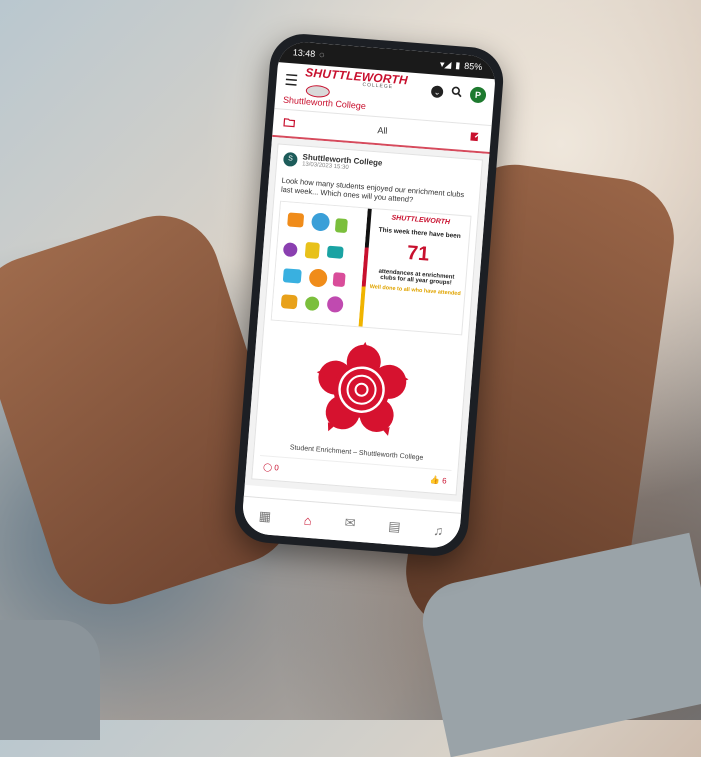 Image resolution: width=701 pixels, height=757 pixels. Describe the element at coordinates (445, 64) in the screenshot. I see `signal-icon: ▾◢` at that location.